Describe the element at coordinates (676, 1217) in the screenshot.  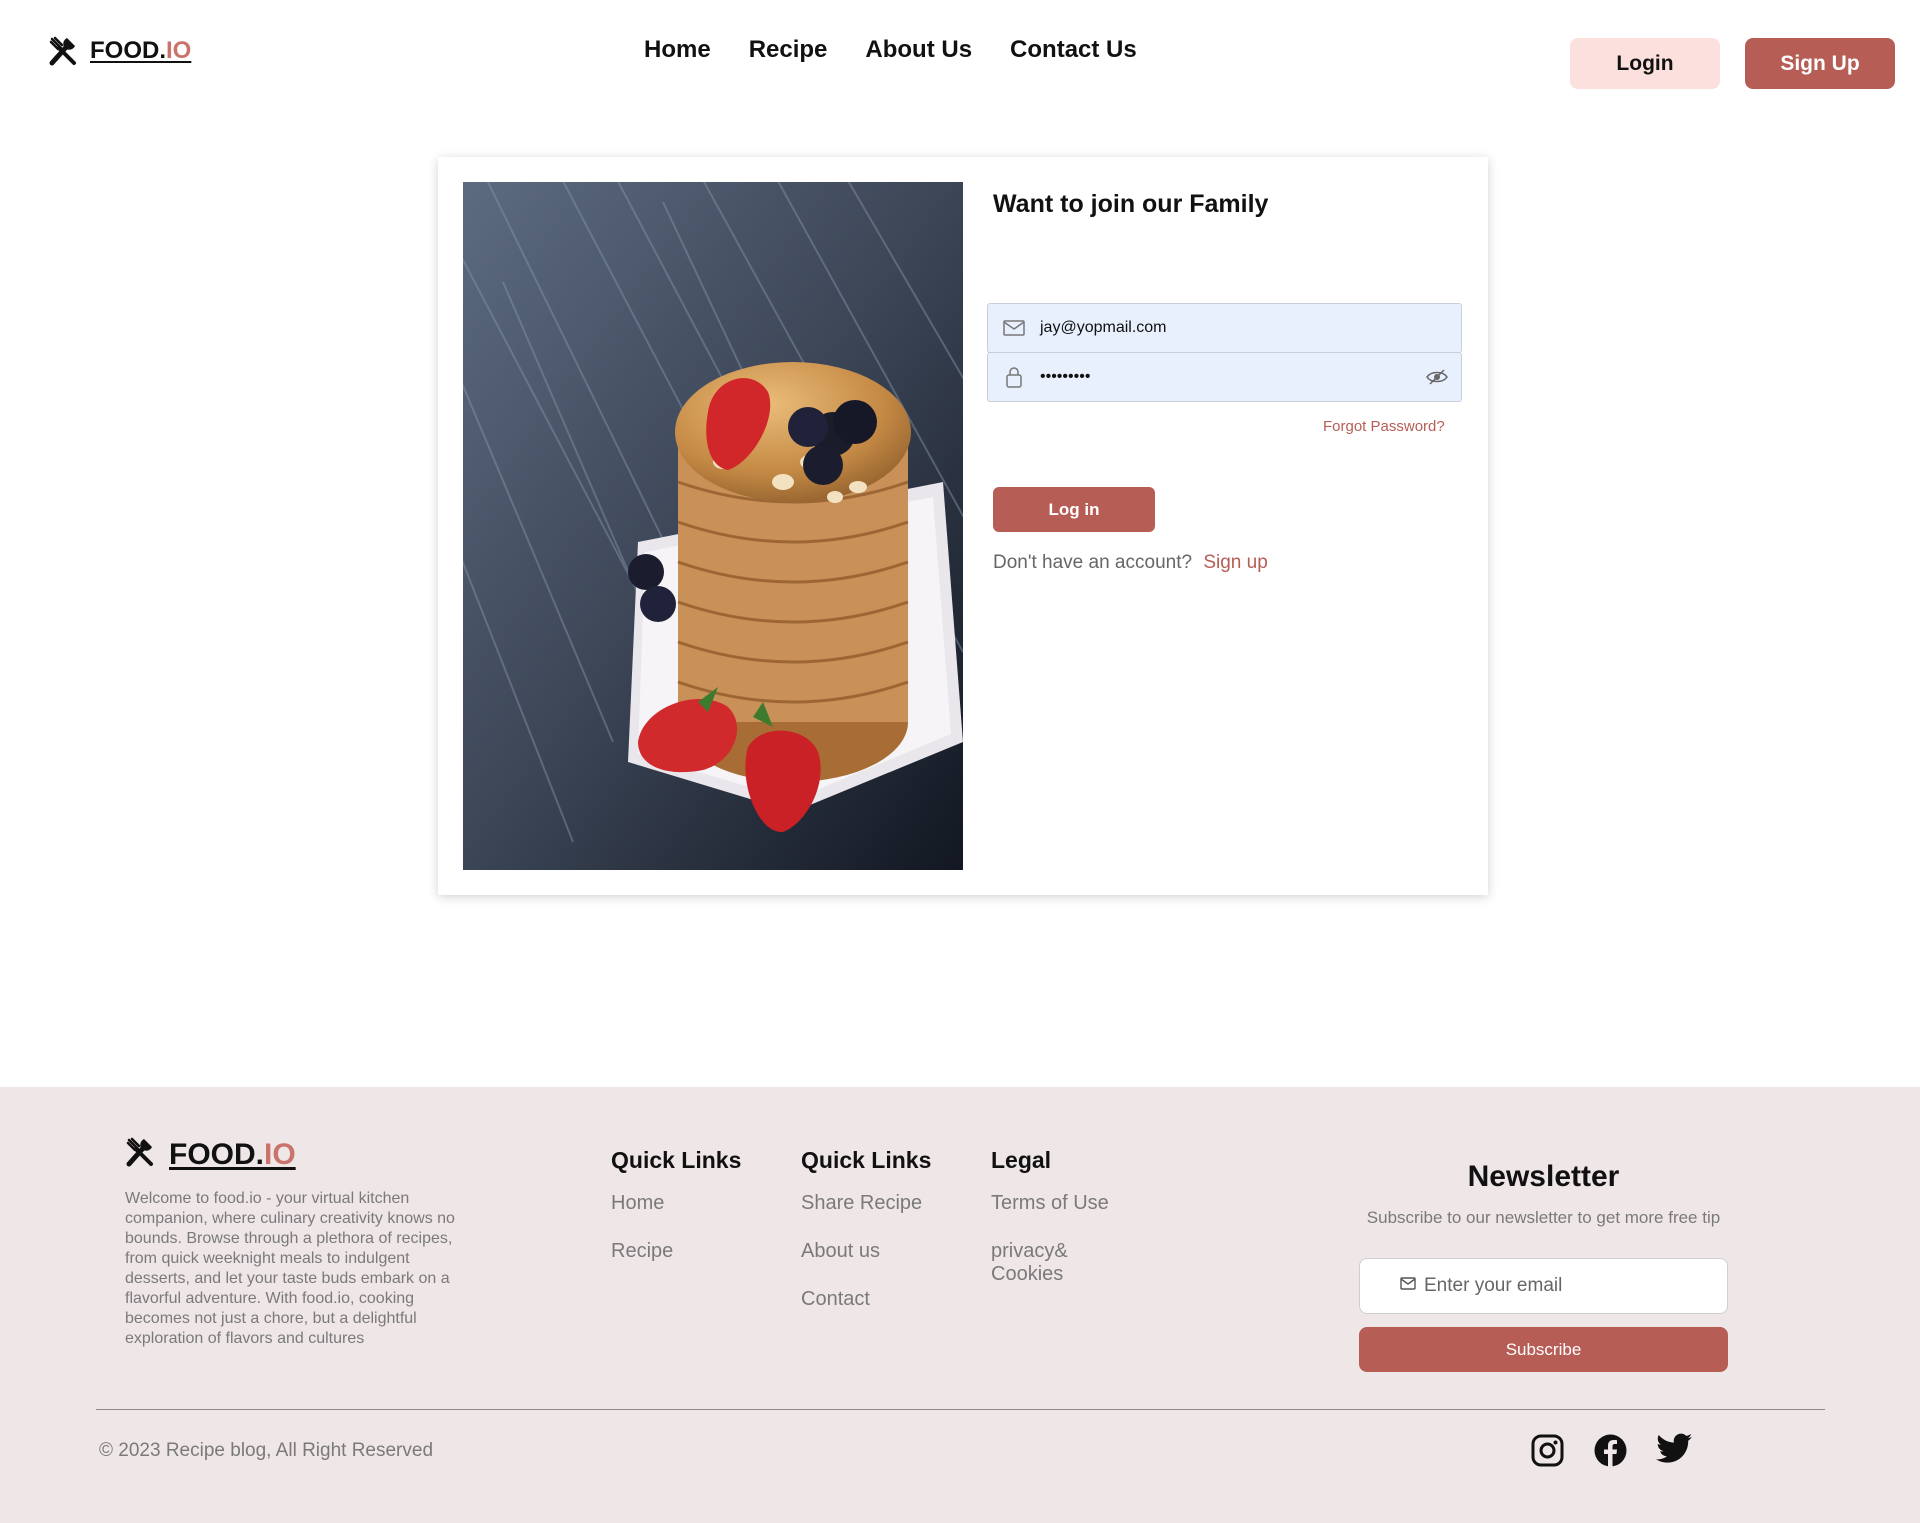
I see `footer-quick-links-1: Quick Links Home Recipe` at that location.